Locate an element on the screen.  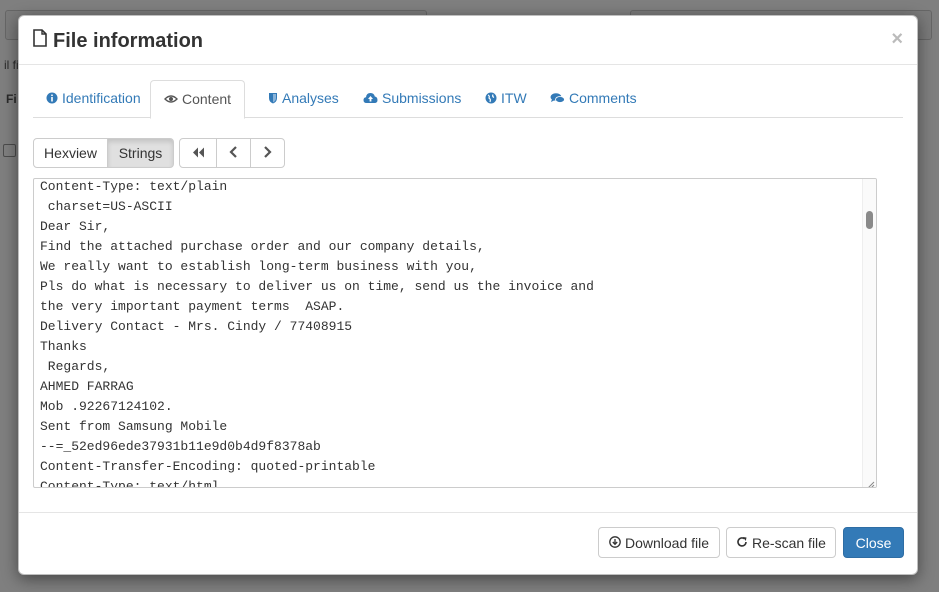
strings-line: Sent from Samsung Mobile is located at coordinates (134, 426).